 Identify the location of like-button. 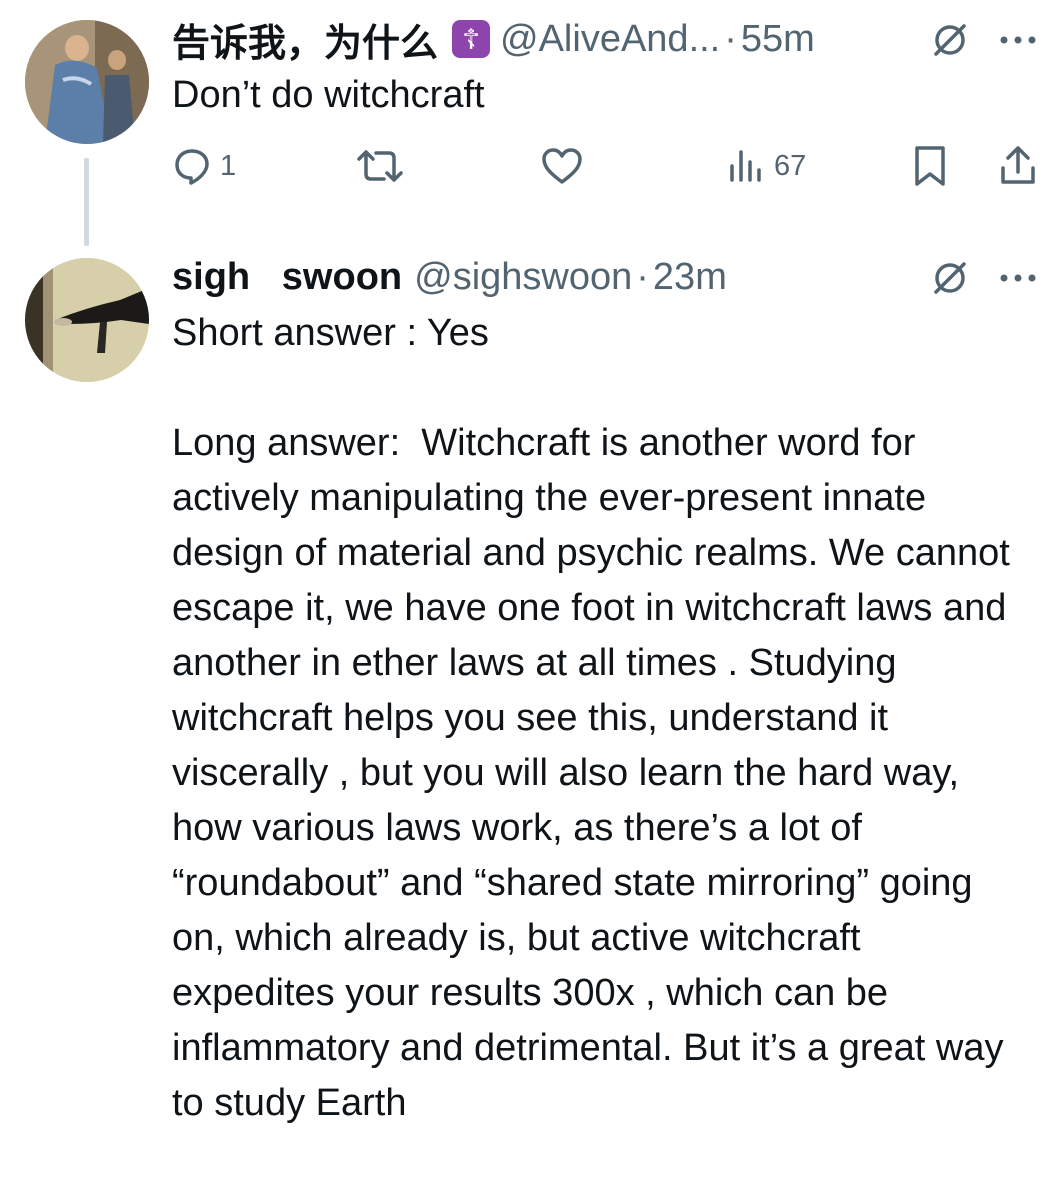
(562, 166).